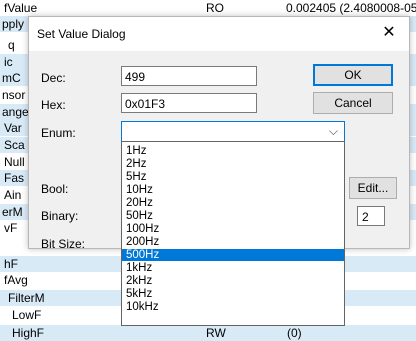 Image resolution: width=416 pixels, height=341 pixels. What do you see at coordinates (60, 216) in the screenshot?
I see `binary-label: Binary:` at bounding box center [60, 216].